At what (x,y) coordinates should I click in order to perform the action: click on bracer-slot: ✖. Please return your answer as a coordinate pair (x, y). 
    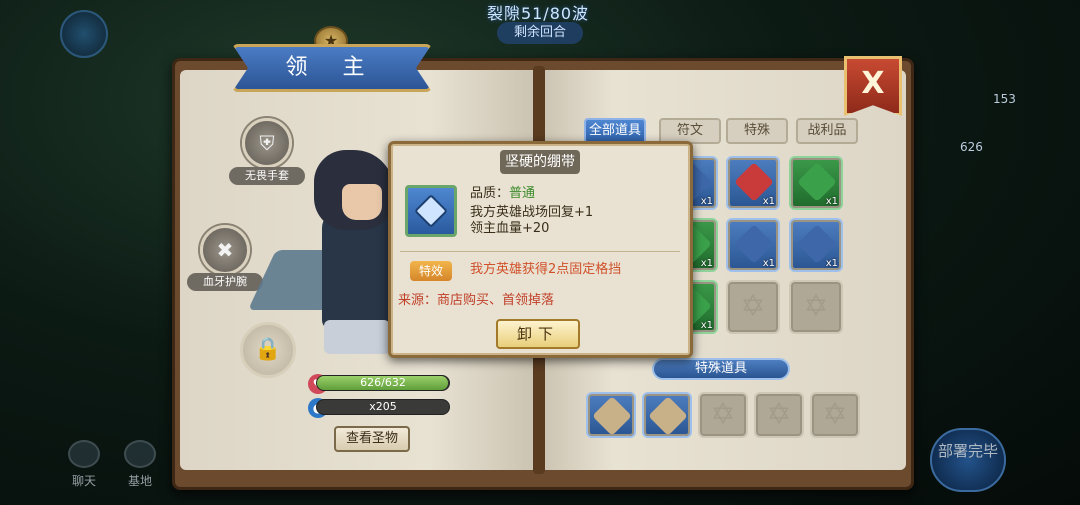
    Looking at the image, I should click on (225, 250).